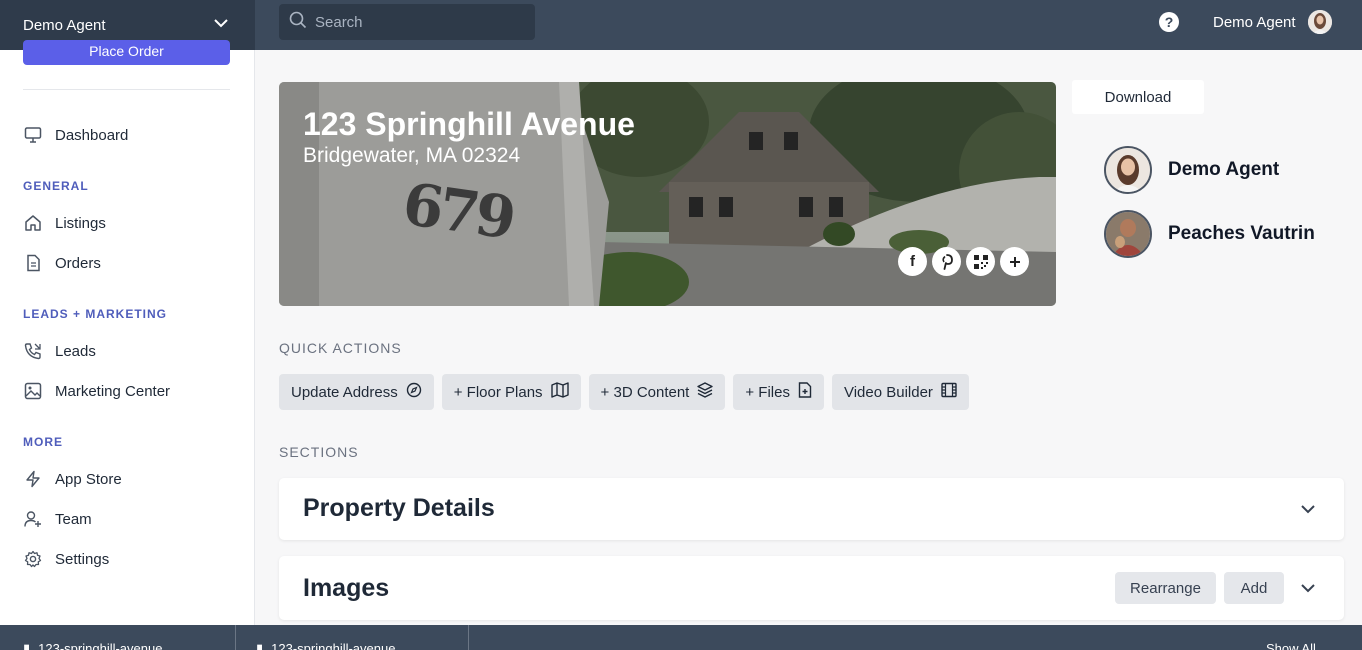 The height and width of the screenshot is (650, 1362). Describe the element at coordinates (33, 519) in the screenshot. I see `user-plus-icon` at that location.